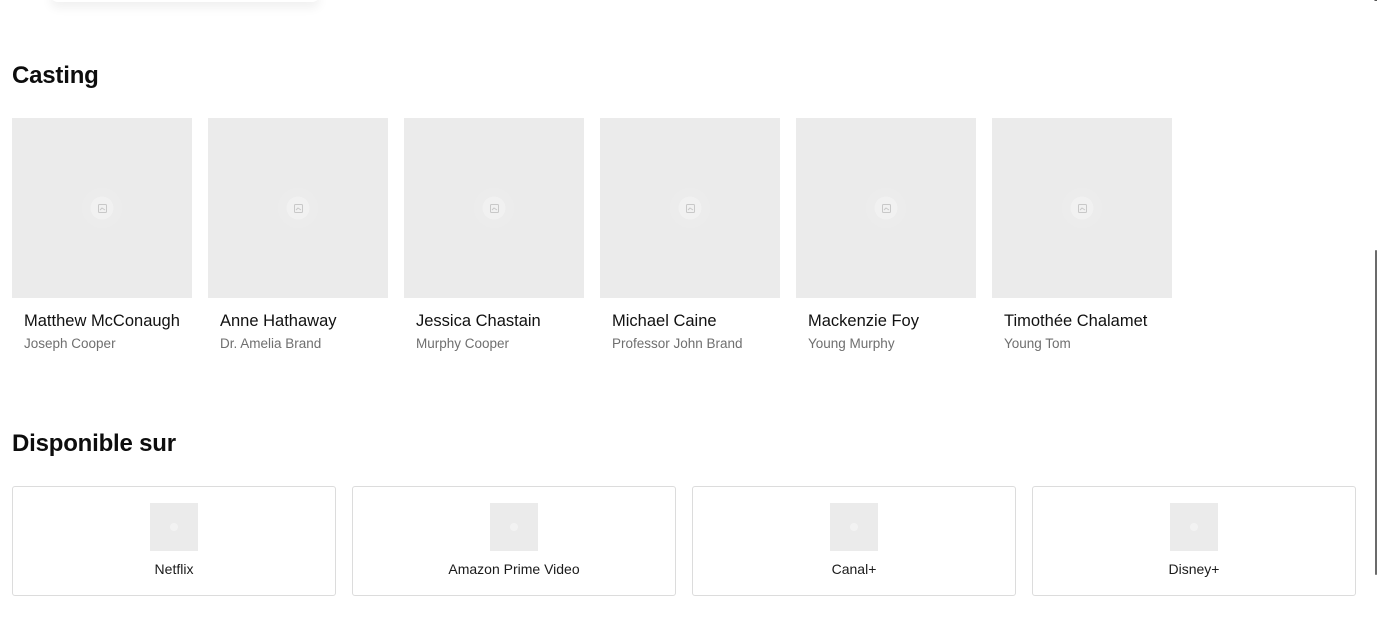 This screenshot has width=1377, height=633. What do you see at coordinates (854, 569) in the screenshot?
I see `provider-name: Canal+` at bounding box center [854, 569].